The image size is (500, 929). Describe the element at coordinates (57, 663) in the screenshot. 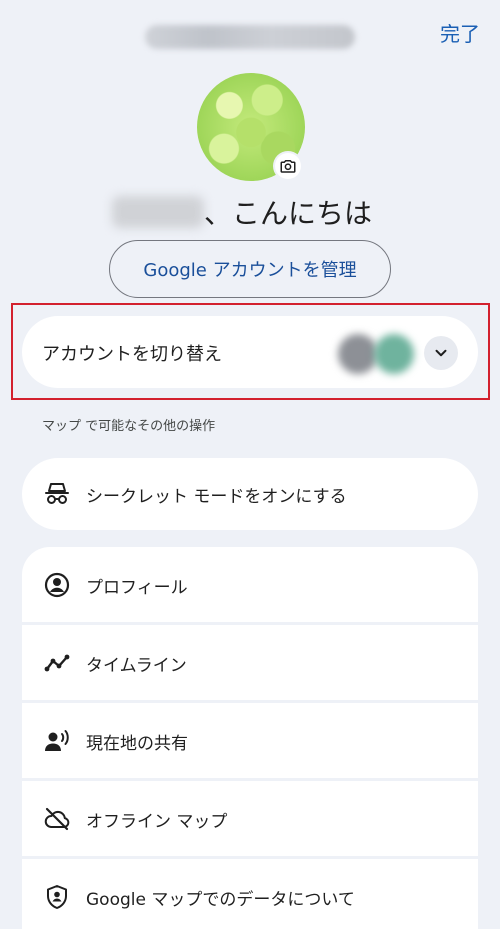

I see `timeline-icon` at that location.